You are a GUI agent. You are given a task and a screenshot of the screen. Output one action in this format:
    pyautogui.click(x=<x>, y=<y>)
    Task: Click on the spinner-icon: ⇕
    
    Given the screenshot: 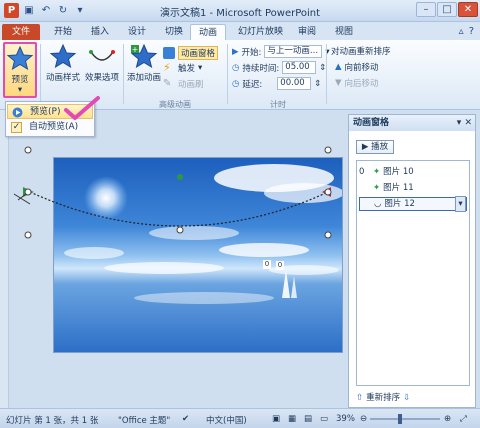 What is the action you would take?
    pyautogui.click(x=317, y=84)
    